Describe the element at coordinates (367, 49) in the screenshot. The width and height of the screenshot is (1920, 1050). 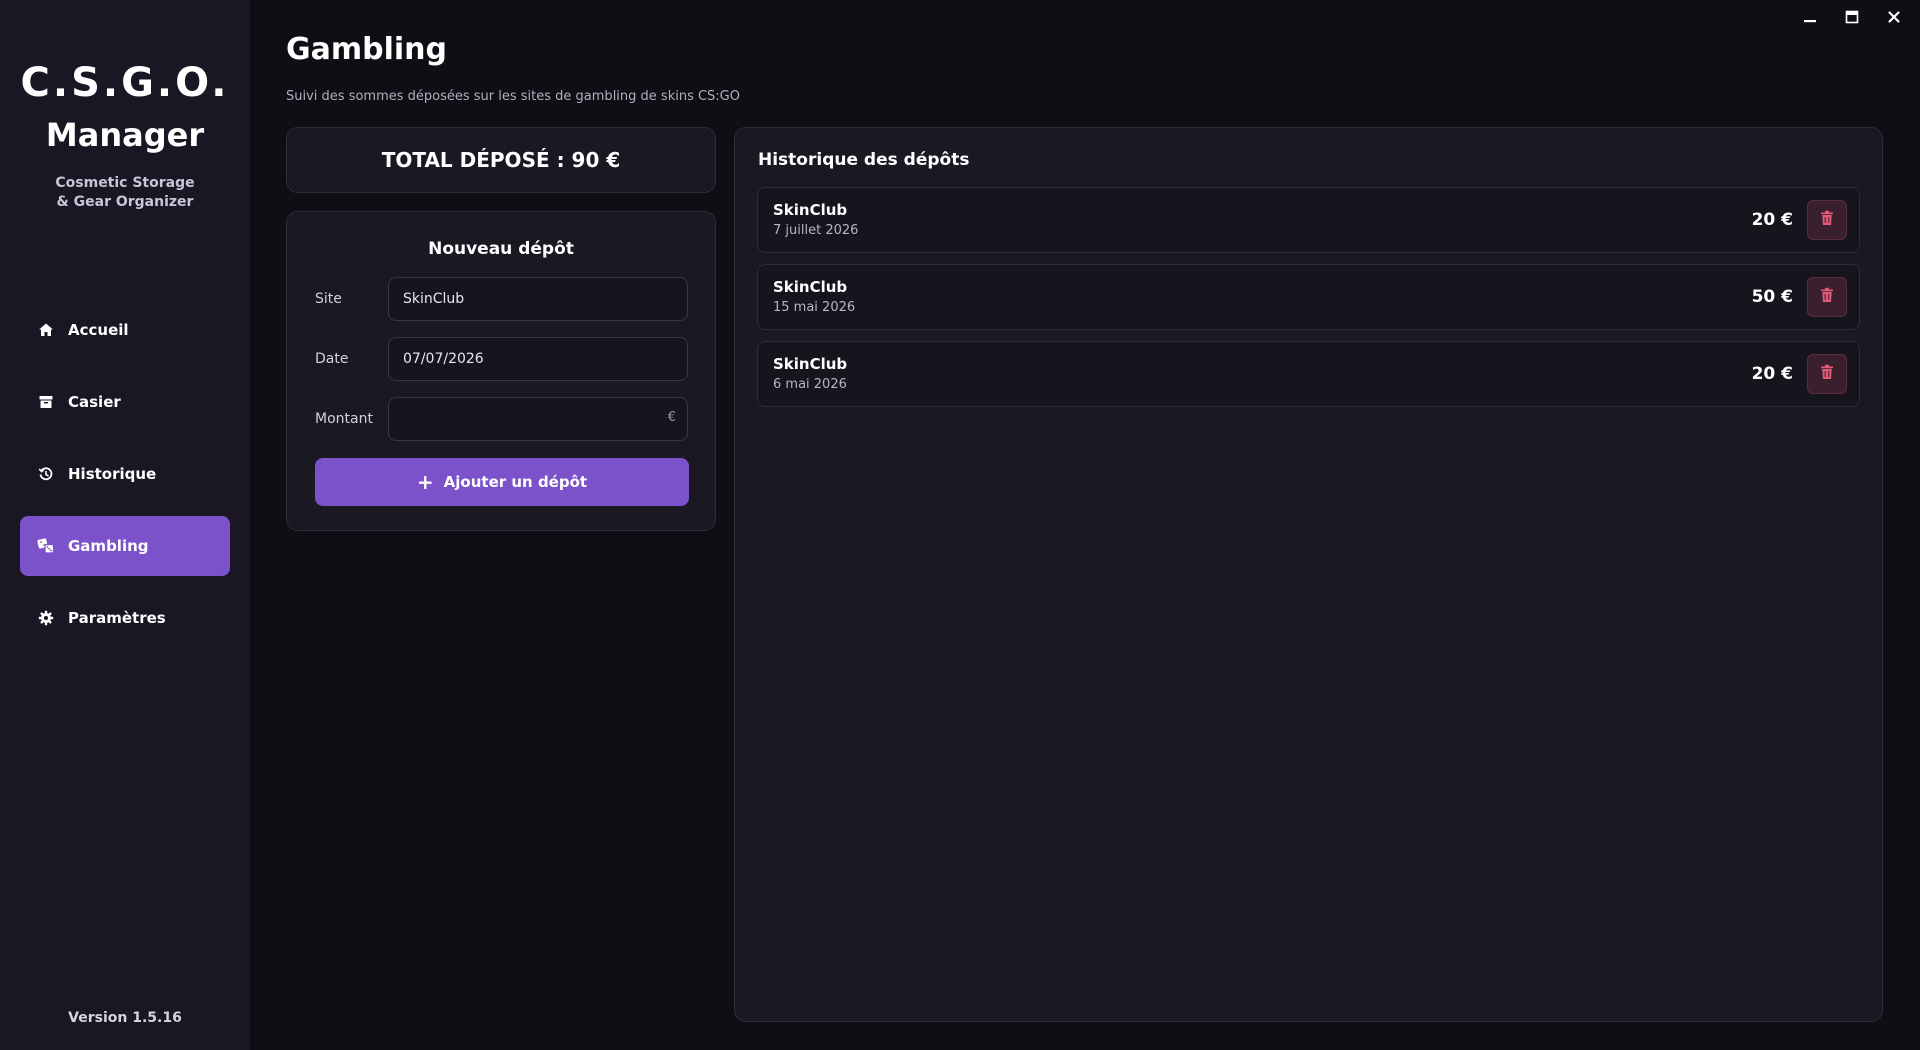
I see `page-title: Gambling` at that location.